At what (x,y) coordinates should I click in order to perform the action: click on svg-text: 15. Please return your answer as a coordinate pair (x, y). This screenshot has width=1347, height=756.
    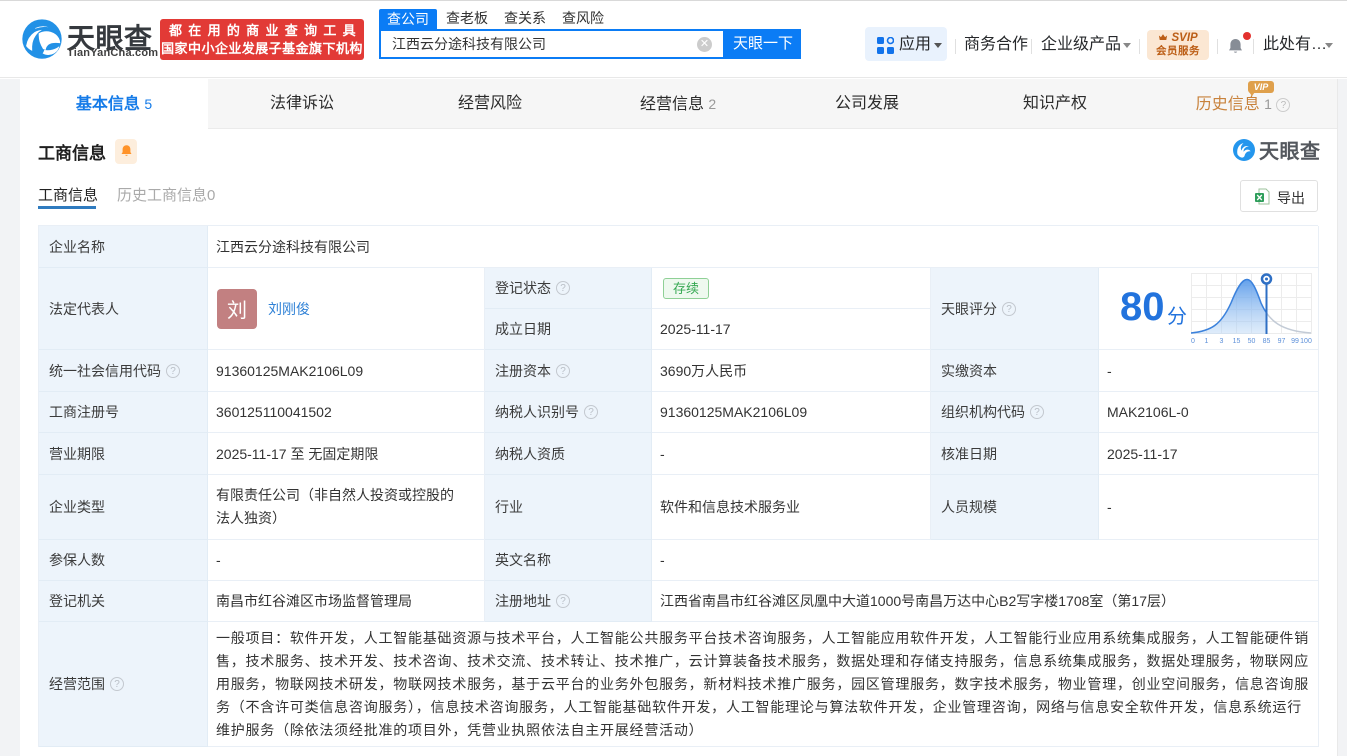
    Looking at the image, I should click on (1237, 341).